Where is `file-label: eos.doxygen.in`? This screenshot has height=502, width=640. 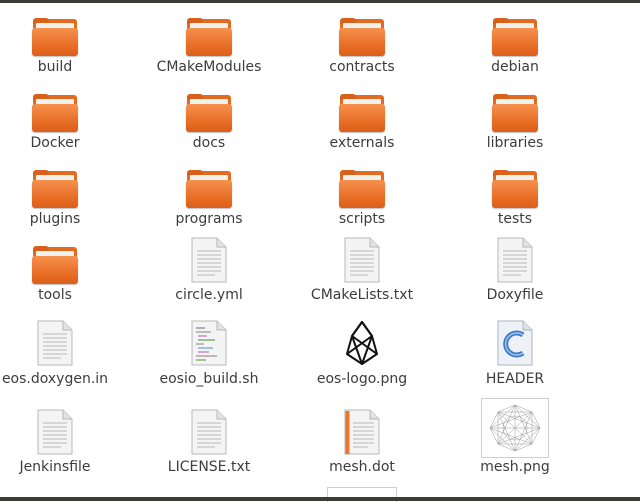 file-label: eos.doxygen.in is located at coordinates (55, 379).